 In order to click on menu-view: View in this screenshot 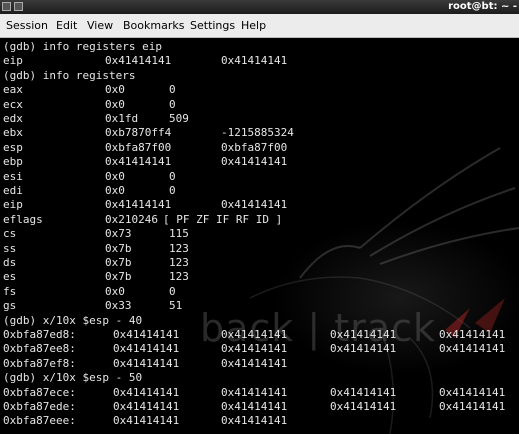, I will do `click(100, 26)`.